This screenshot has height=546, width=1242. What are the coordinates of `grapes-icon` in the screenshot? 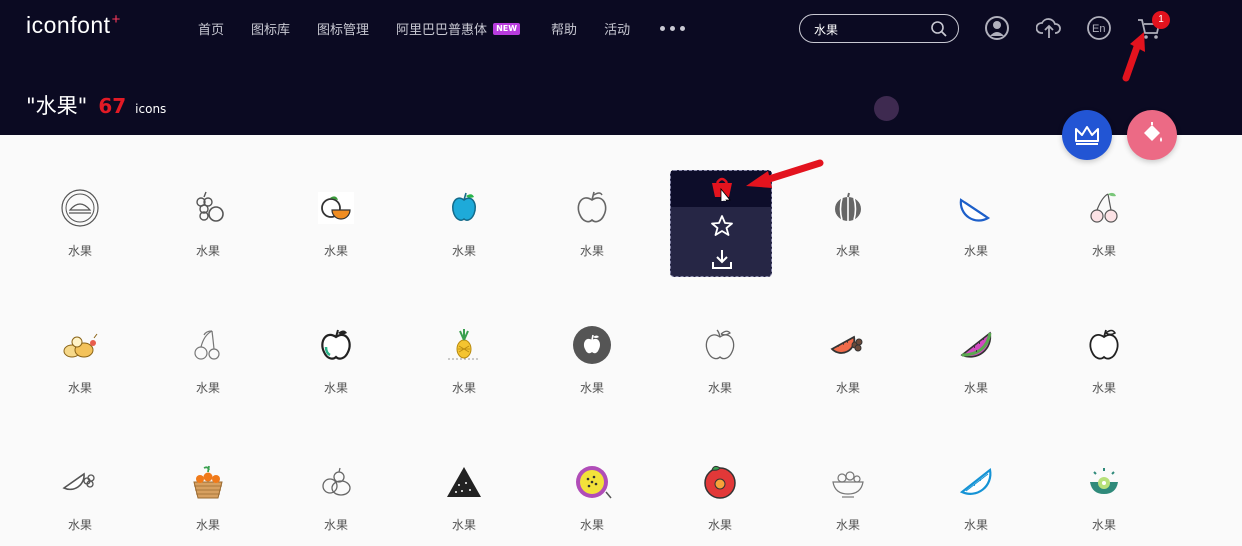 It's located at (210, 206).